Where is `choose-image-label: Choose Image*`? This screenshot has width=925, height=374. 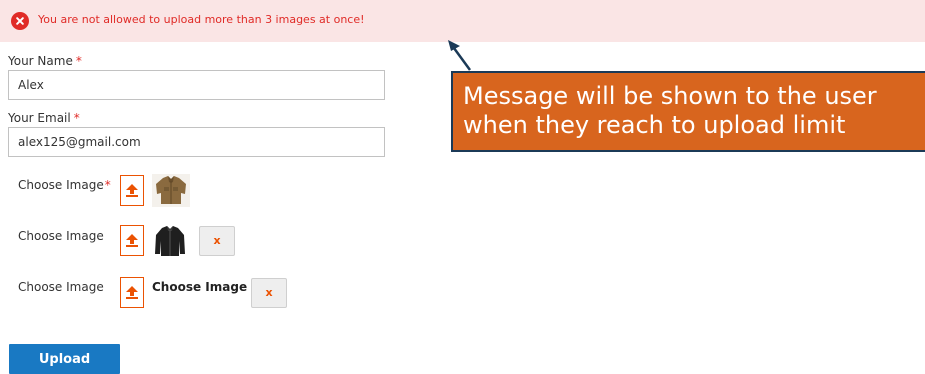
choose-image-label: Choose Image* is located at coordinates (64, 185).